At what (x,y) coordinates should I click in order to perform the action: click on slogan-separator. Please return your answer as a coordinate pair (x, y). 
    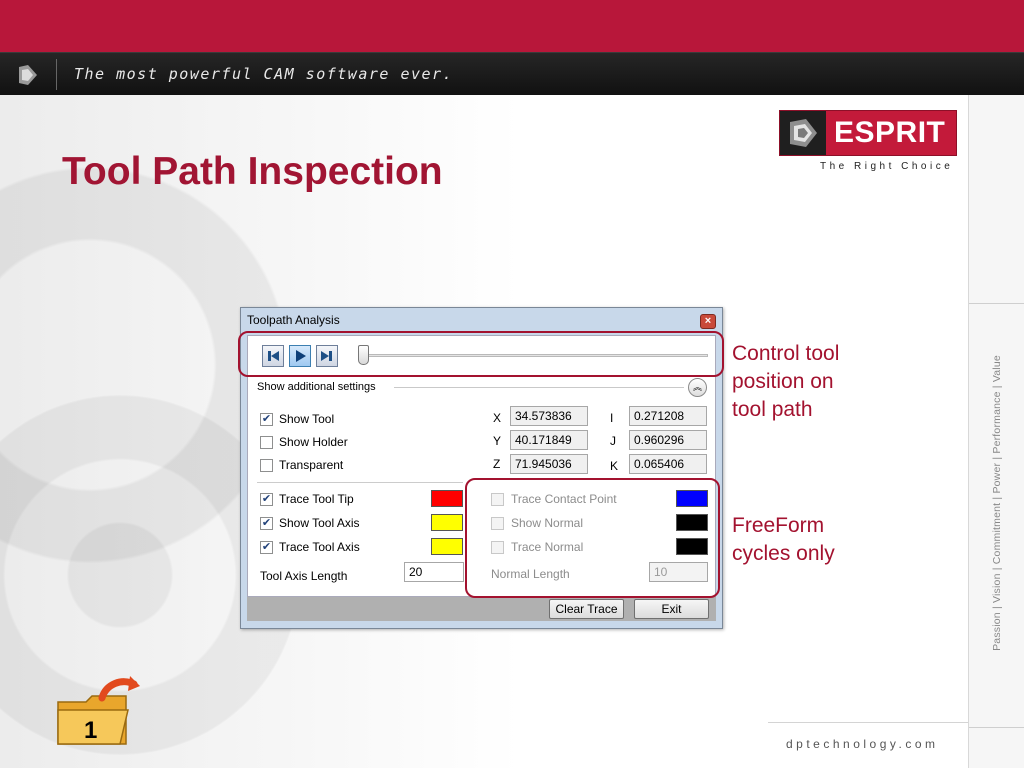
    Looking at the image, I should click on (56, 74).